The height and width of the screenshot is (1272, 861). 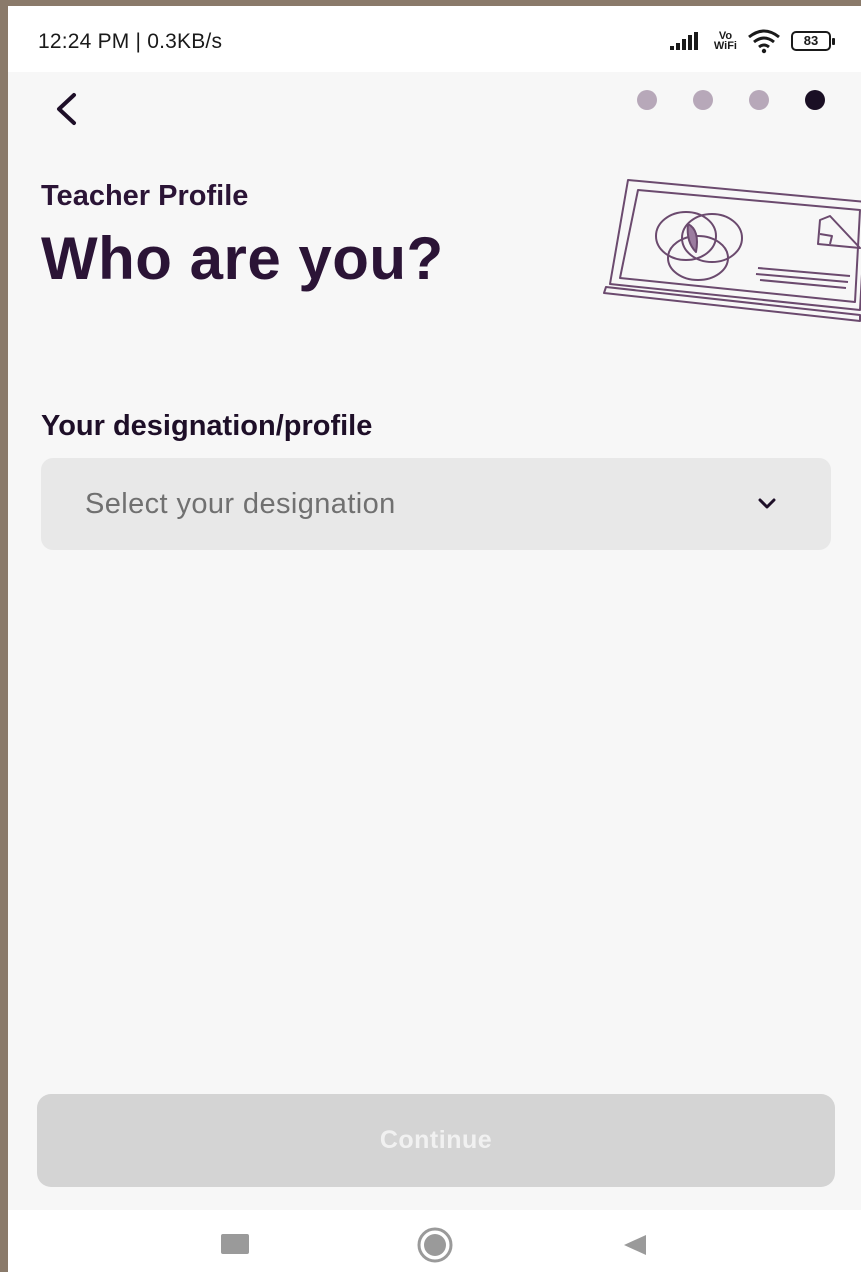 I want to click on vowifi-line2: WiFi, so click(x=725, y=46).